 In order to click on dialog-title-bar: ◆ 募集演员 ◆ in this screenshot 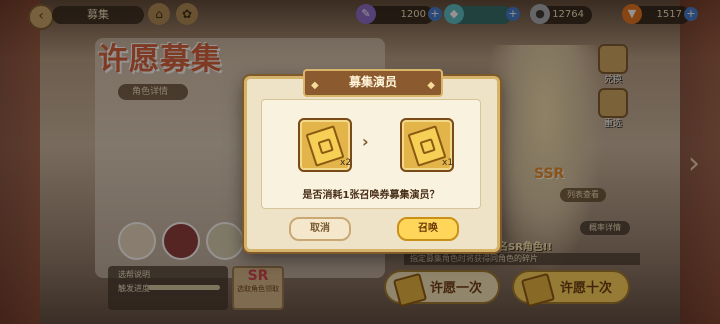, I will do `click(373, 83)`.